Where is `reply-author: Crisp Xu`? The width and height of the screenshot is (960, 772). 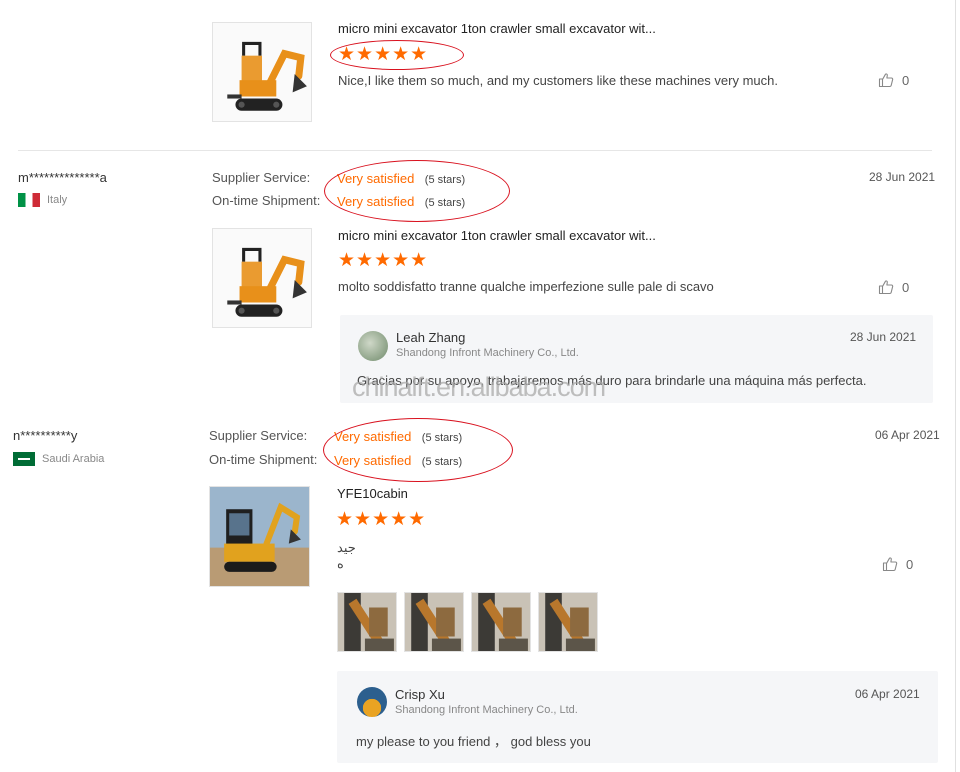
reply-author: Crisp Xu is located at coordinates (420, 694).